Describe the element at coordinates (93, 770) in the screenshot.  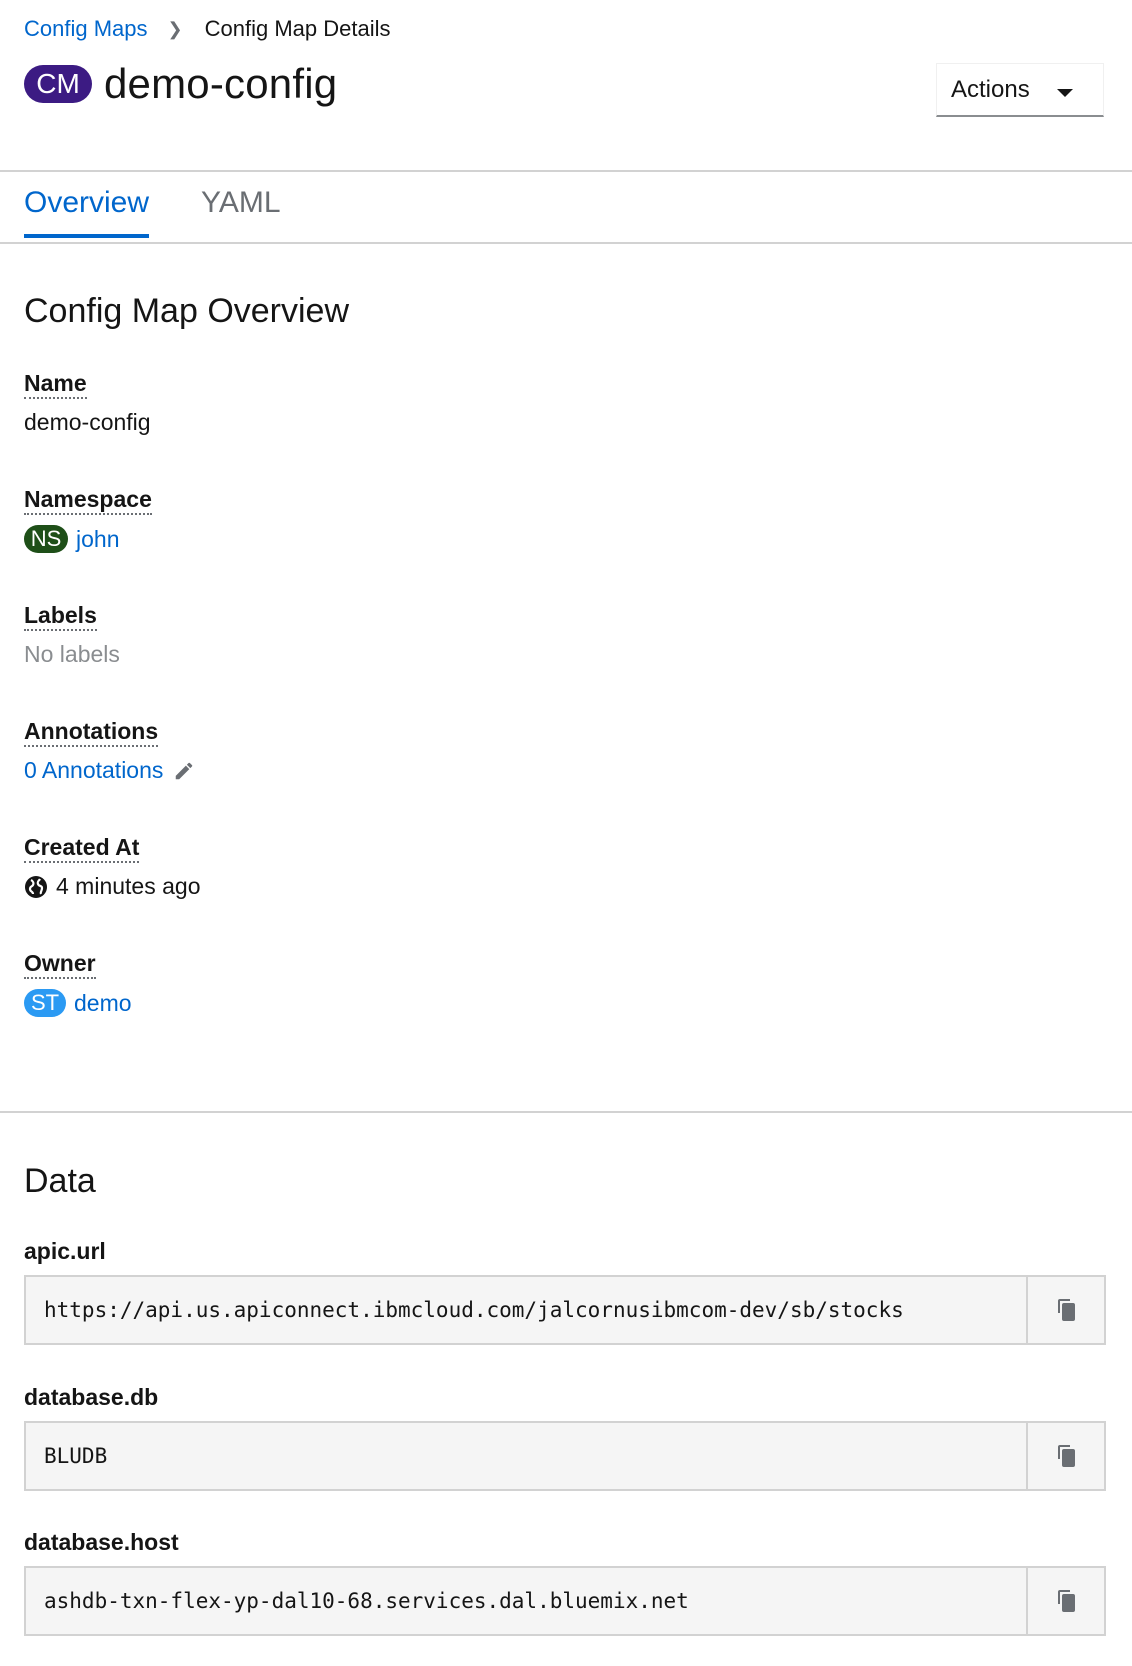
I see `annotations-link: 0 Annotations` at that location.